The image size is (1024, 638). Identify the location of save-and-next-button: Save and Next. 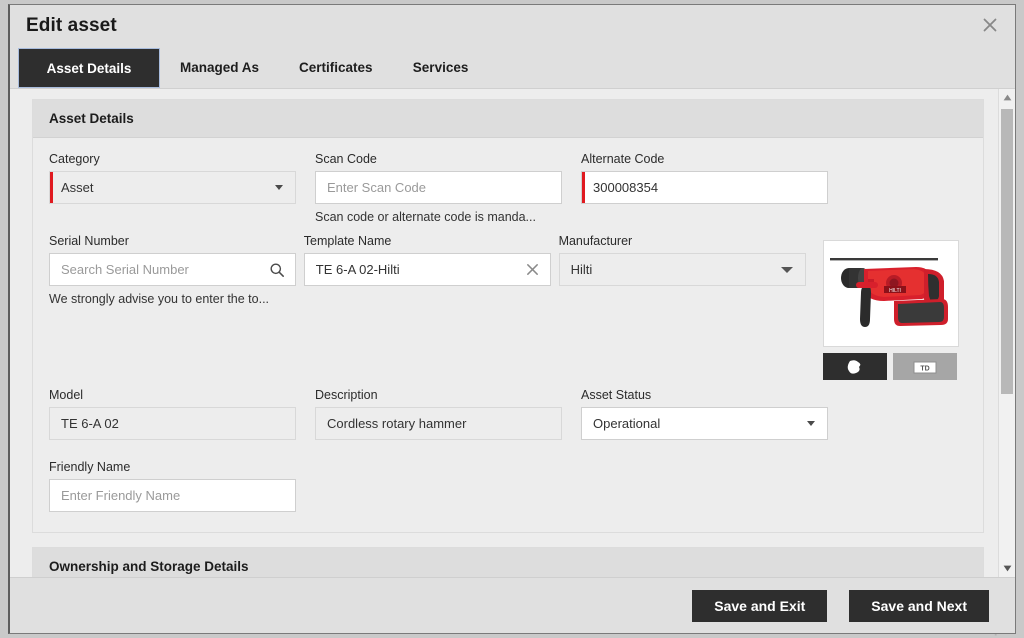
(919, 605).